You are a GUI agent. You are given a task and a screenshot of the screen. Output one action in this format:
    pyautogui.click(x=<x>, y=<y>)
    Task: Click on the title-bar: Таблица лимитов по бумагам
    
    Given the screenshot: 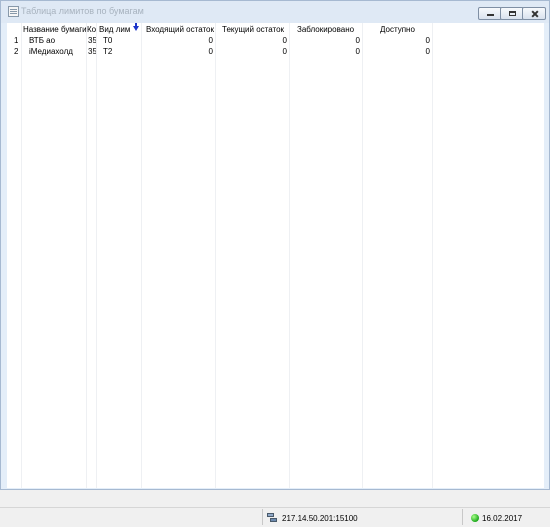 What is the action you would take?
    pyautogui.click(x=275, y=12)
    